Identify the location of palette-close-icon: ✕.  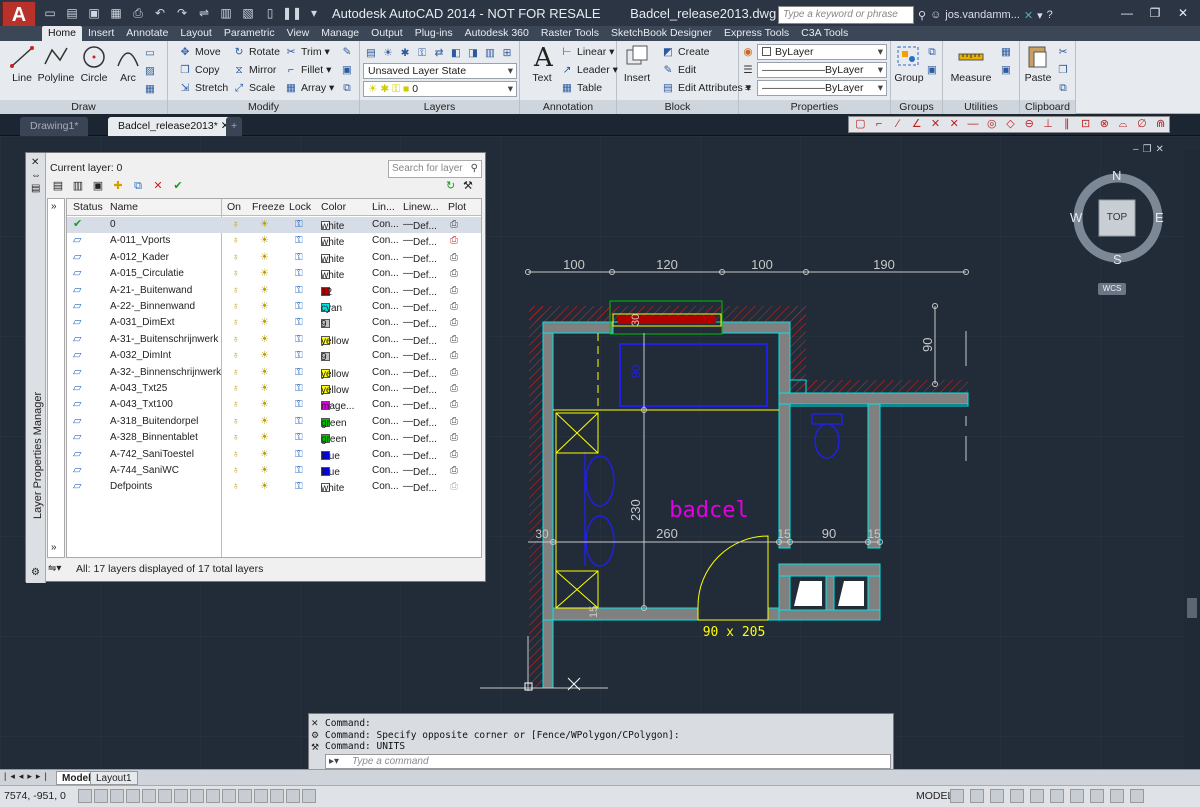
(35, 162).